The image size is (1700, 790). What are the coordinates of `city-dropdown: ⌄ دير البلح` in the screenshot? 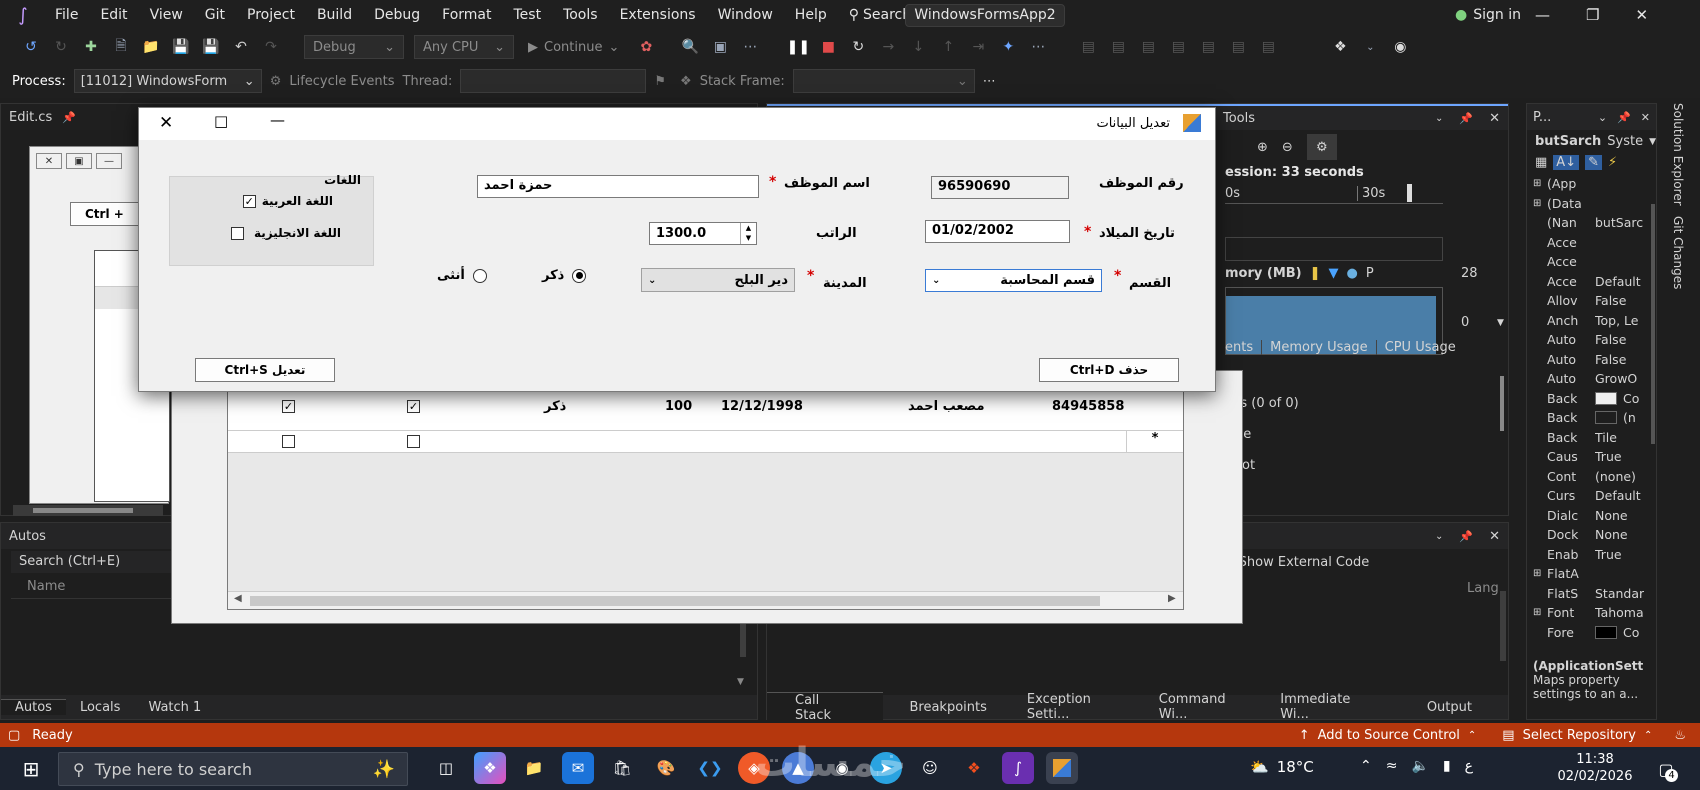 It's located at (718, 280).